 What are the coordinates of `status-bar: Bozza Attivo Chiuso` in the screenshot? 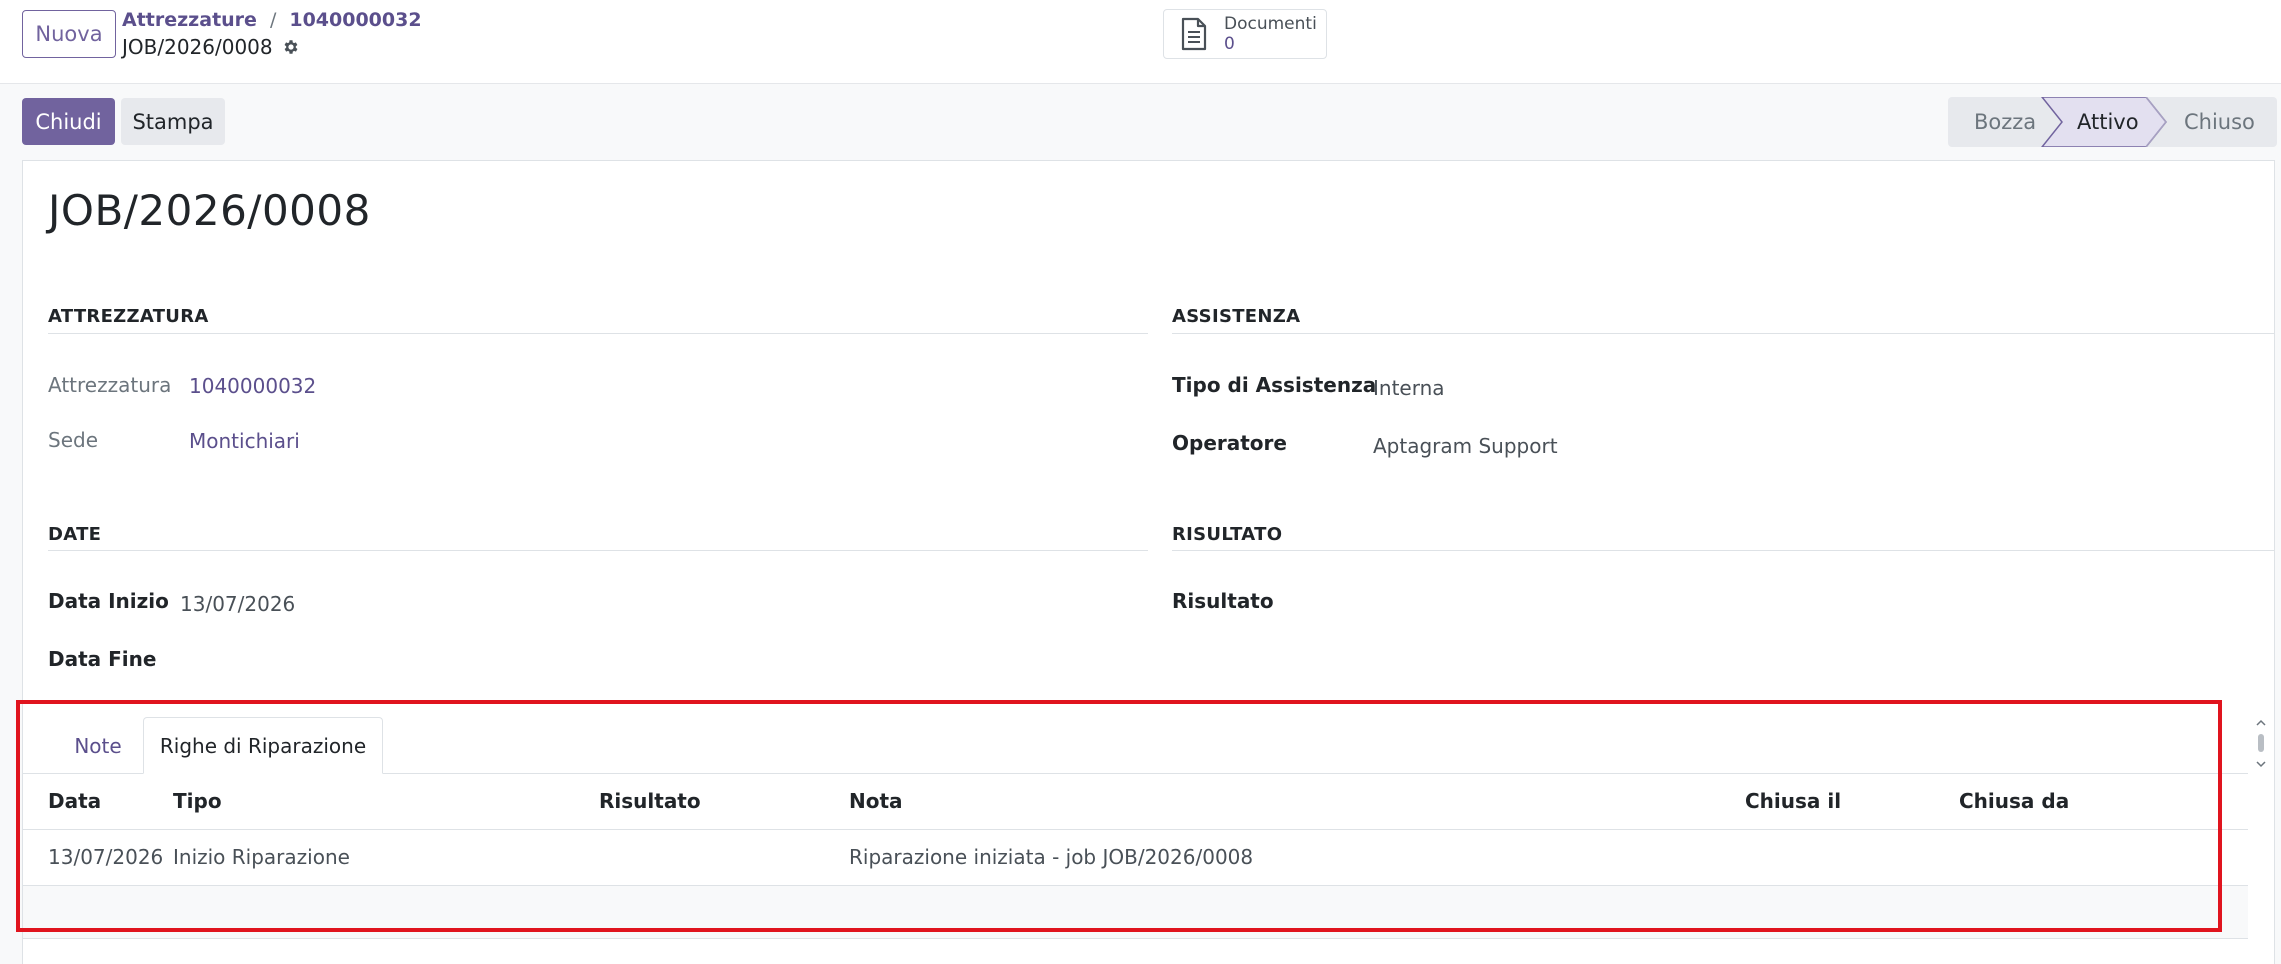 It's located at (2112, 122).